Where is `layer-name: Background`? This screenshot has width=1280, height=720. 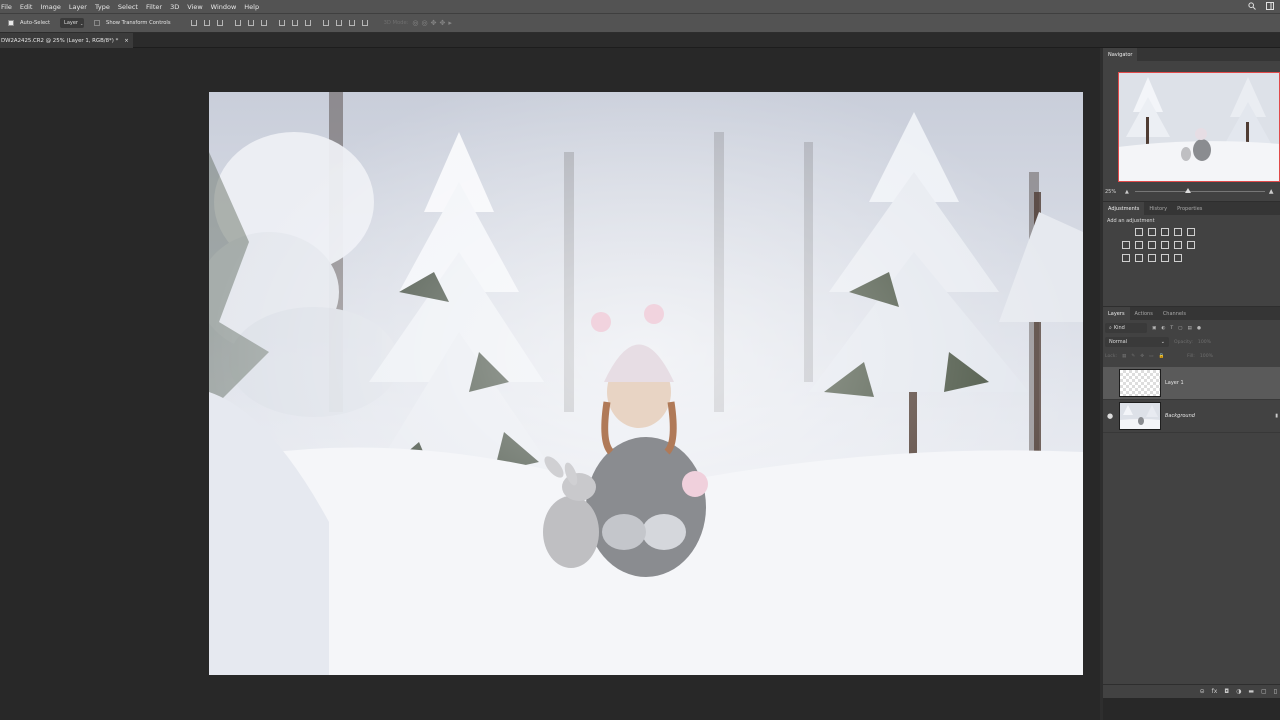 layer-name: Background is located at coordinates (1180, 416).